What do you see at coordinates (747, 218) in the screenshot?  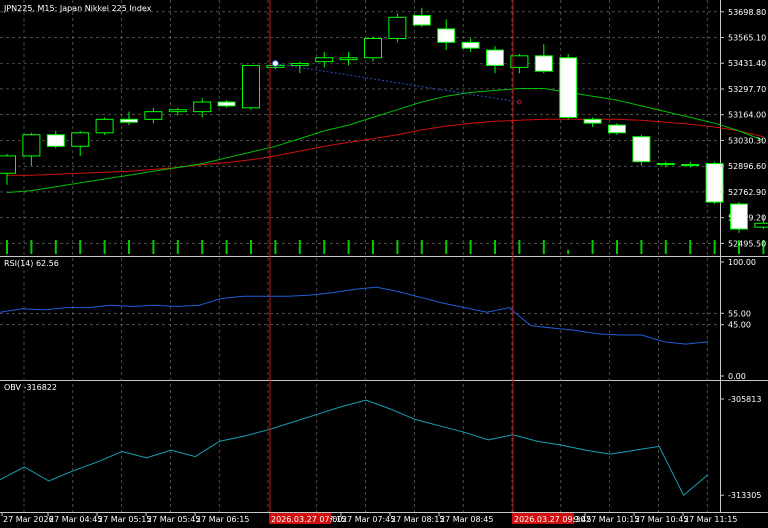 I see `price-tick-label: 52629.20` at bounding box center [747, 218].